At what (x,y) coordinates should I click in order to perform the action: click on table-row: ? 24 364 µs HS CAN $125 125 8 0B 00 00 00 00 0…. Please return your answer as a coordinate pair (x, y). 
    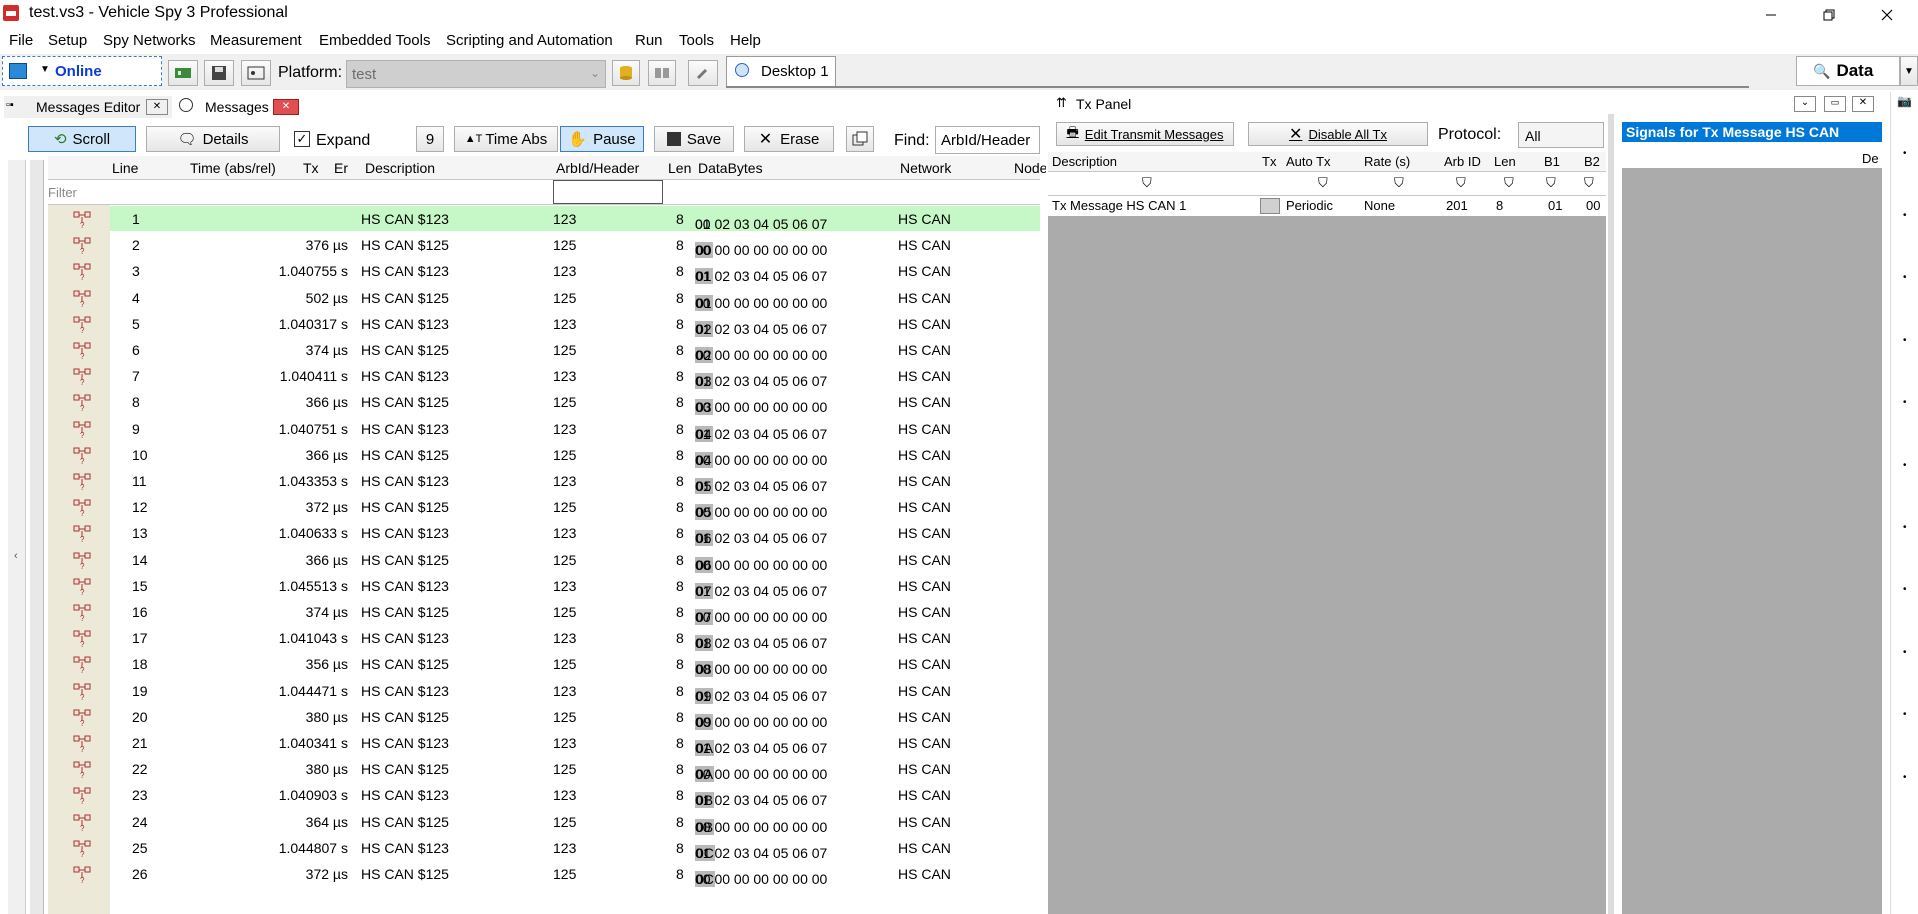
    Looking at the image, I should click on (544, 822).